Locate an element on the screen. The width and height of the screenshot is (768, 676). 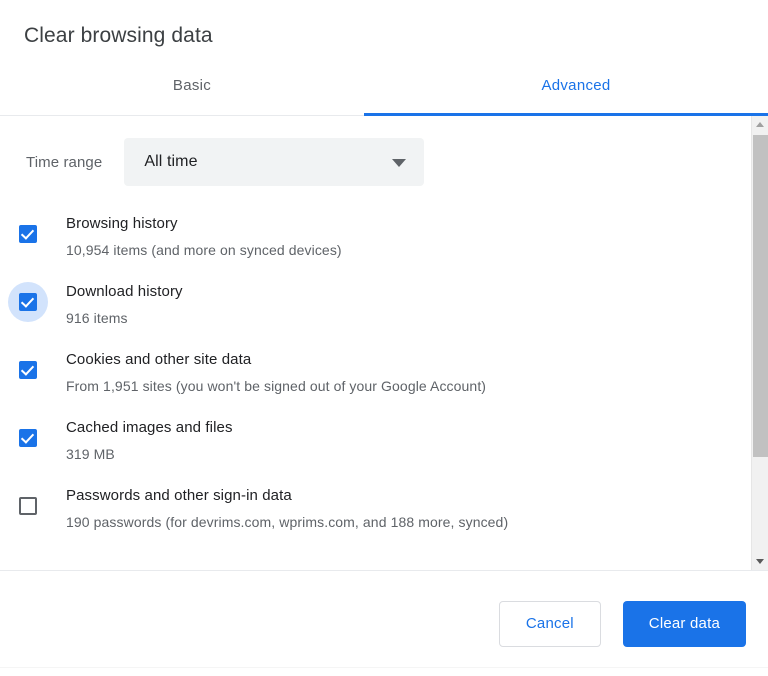
time-range-label: Time range is located at coordinates (64, 162).